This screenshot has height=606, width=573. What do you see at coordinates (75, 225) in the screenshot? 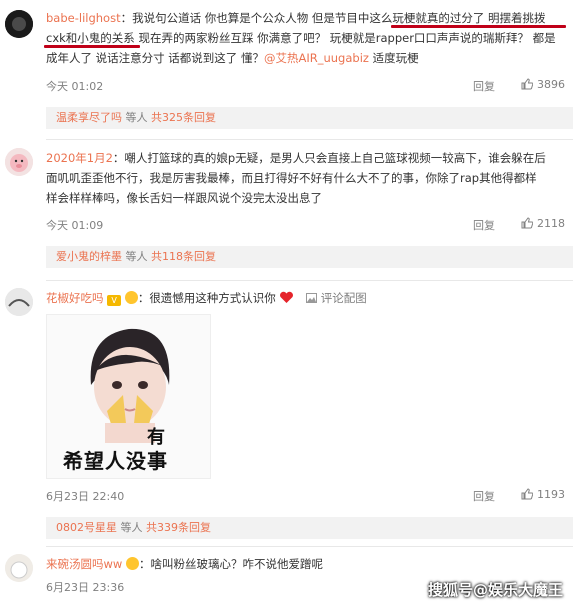
I see `comment-time: 今天 01:09` at bounding box center [75, 225].